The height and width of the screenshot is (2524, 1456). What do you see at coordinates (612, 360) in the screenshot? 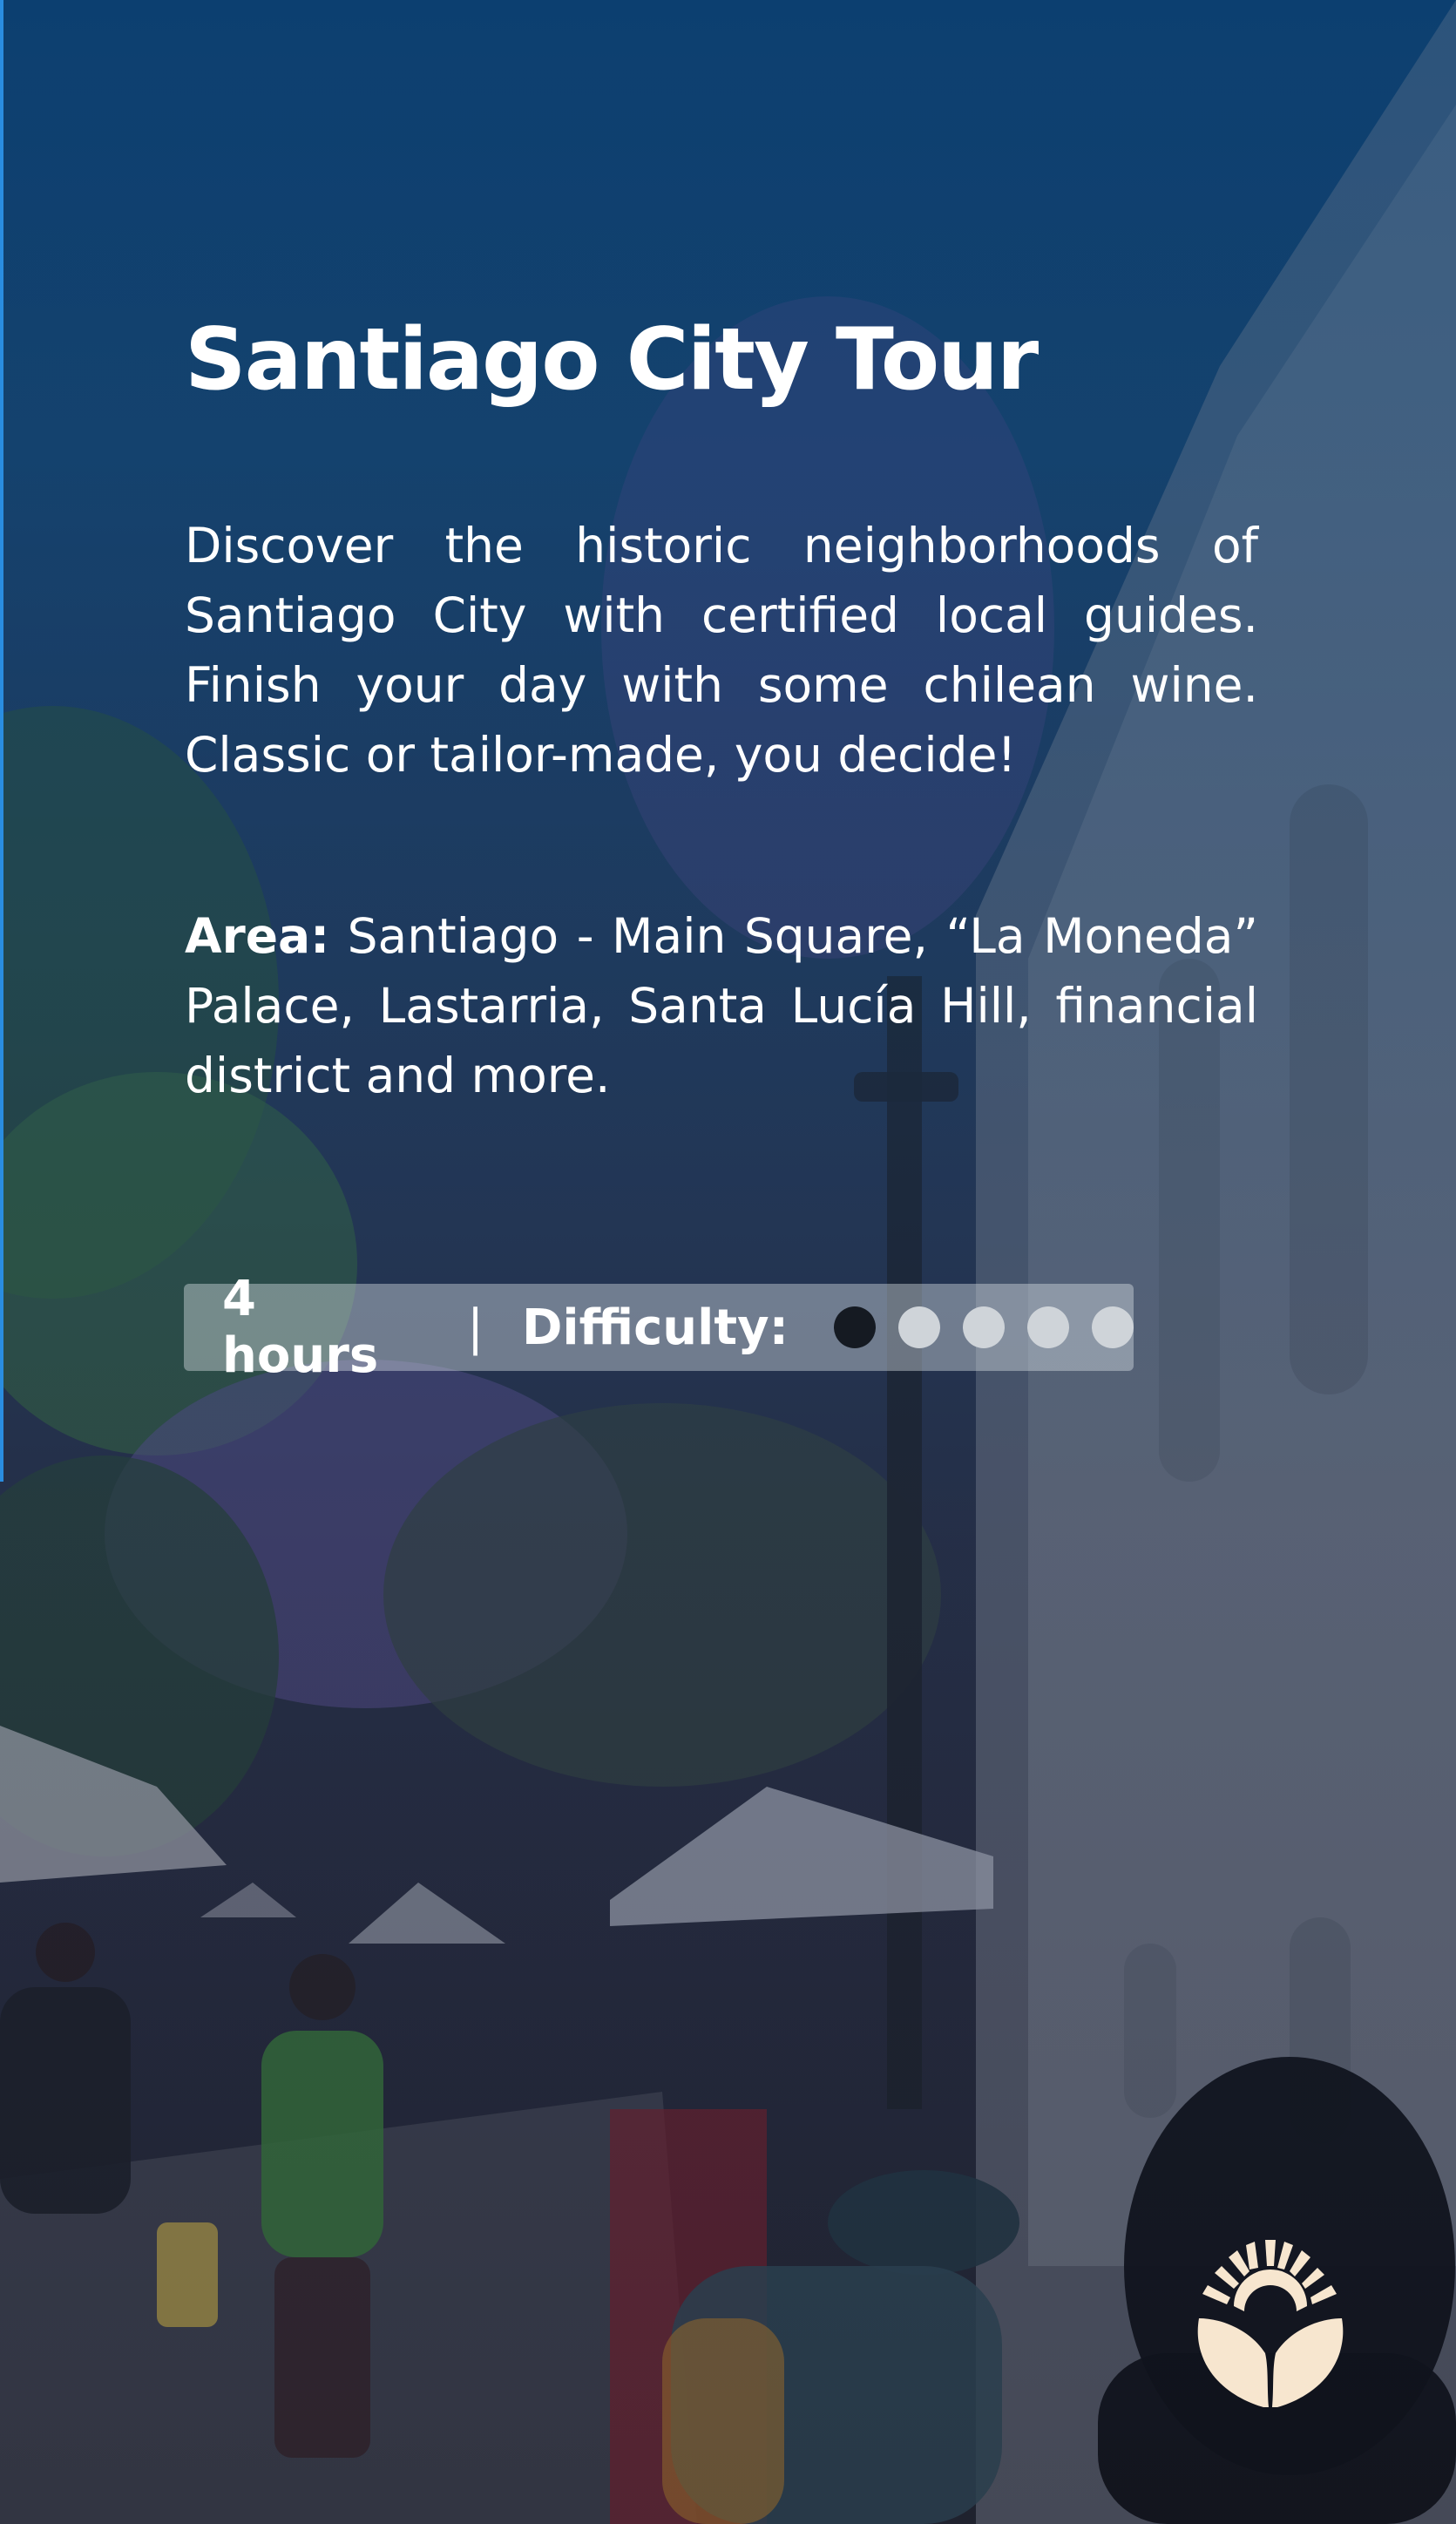
I see `tour-title: Santiago City Tour` at bounding box center [612, 360].